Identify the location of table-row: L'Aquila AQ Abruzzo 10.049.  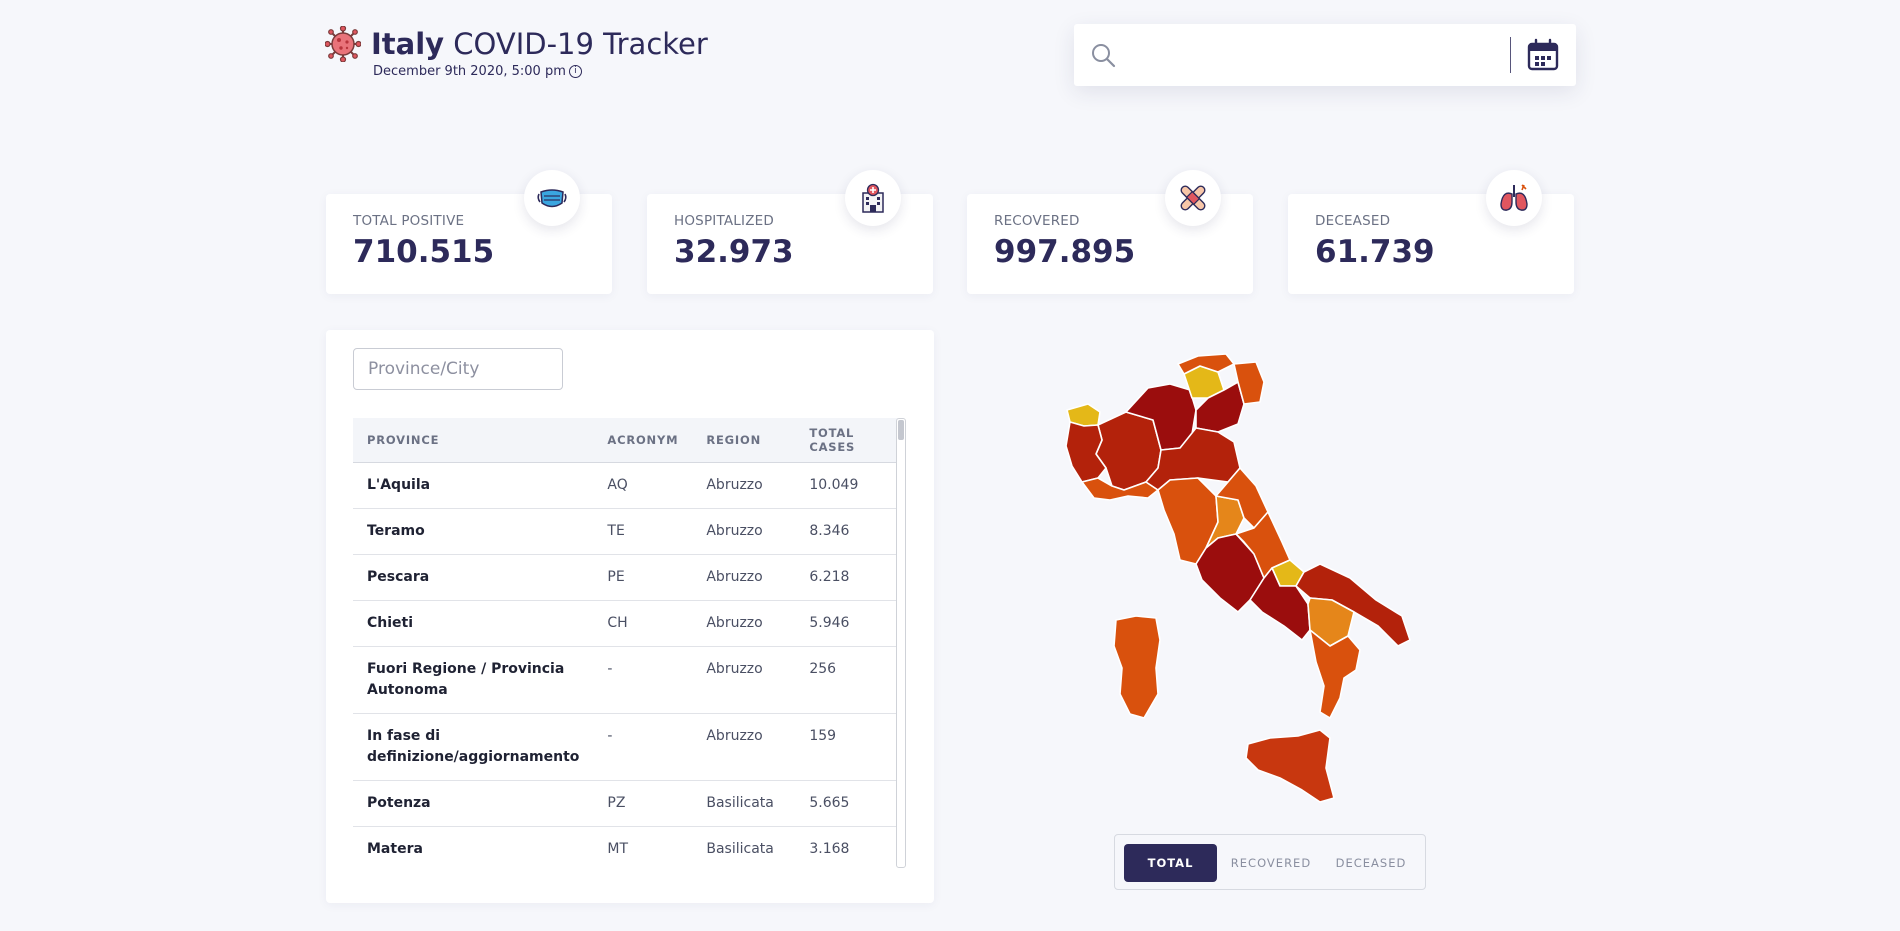
(625, 485).